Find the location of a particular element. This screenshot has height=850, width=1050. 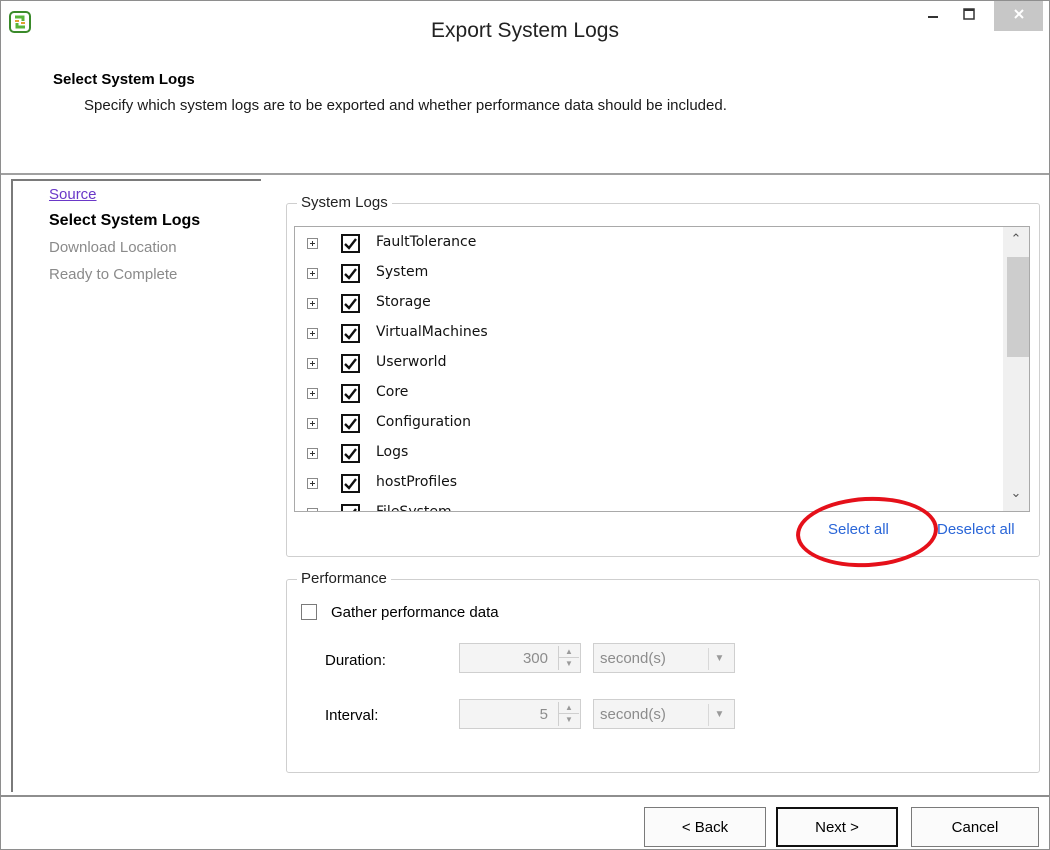

scroll-up-arrow-icon: ⌃ is located at coordinates (1016, 241).